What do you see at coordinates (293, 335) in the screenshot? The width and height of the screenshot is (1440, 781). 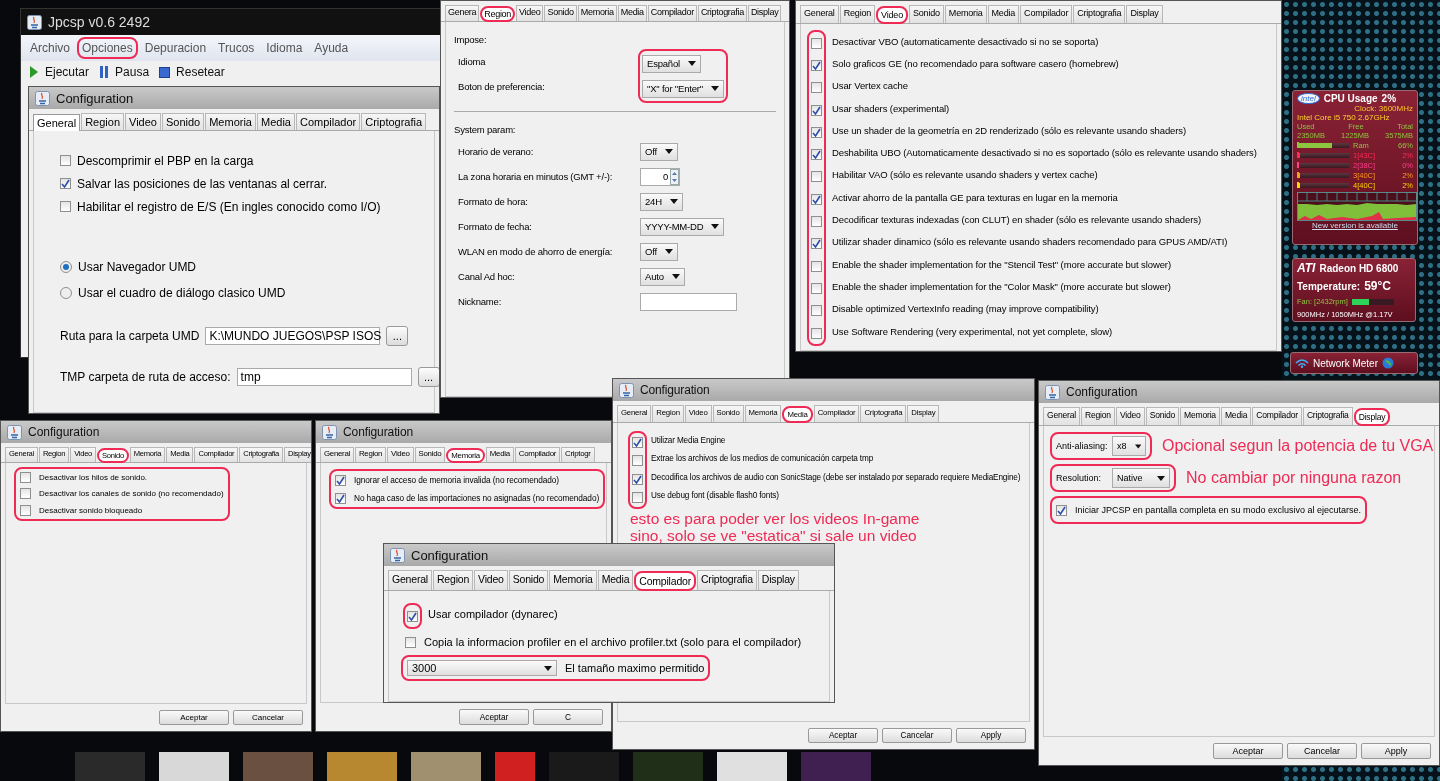 I see `text-field: K:\MUNDO JUEGOS\PSP ISOS` at bounding box center [293, 335].